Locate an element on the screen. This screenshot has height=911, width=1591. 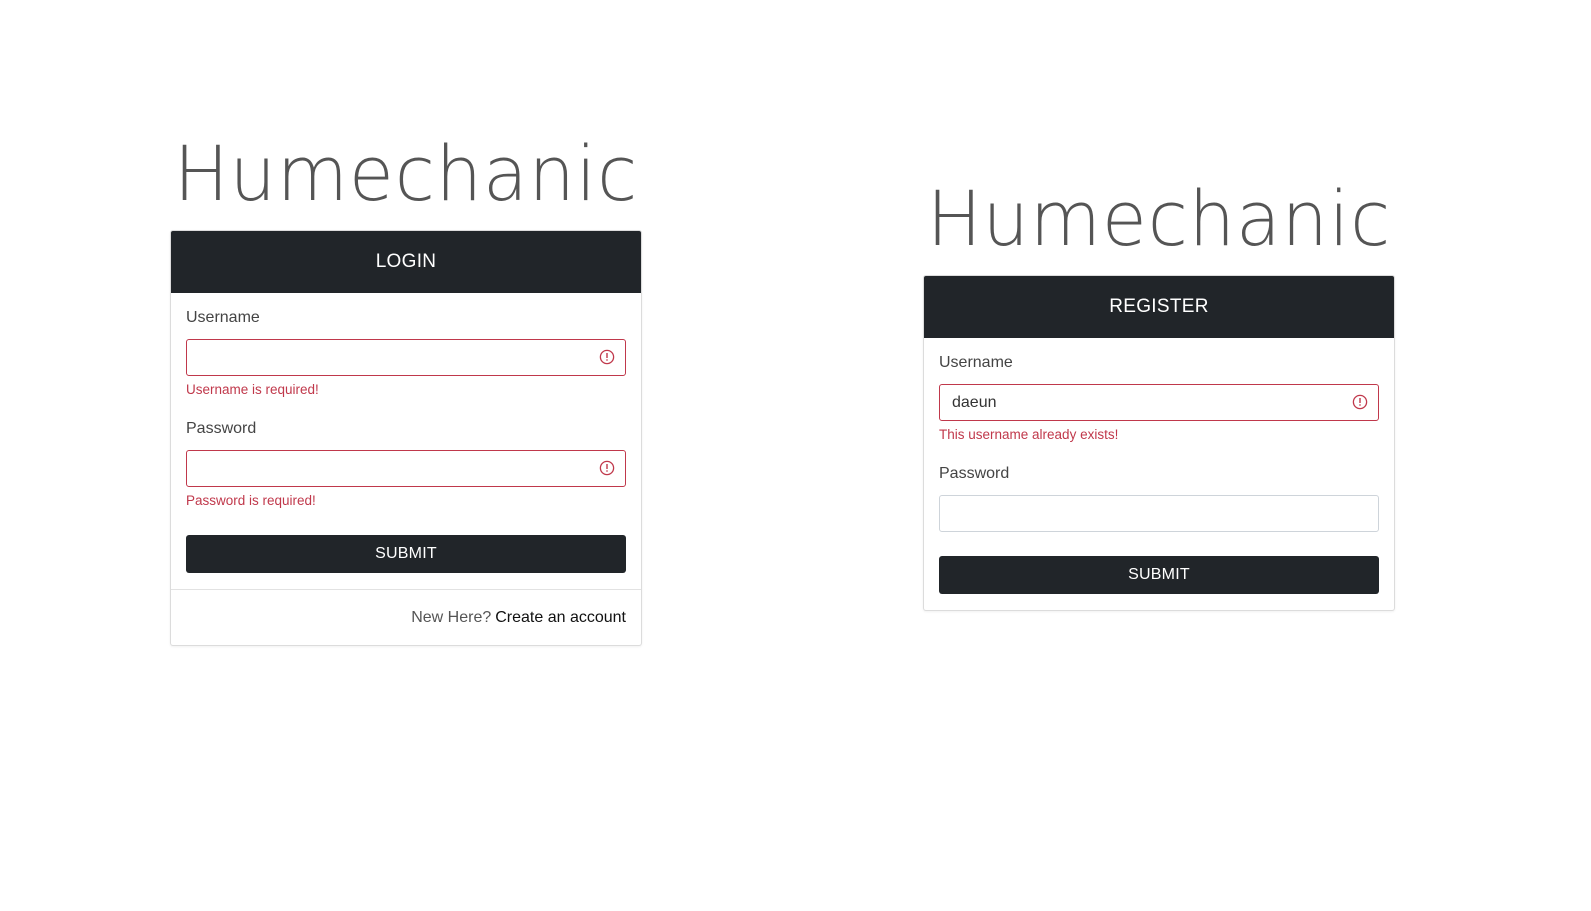
username-error: Username is required! is located at coordinates (252, 389).